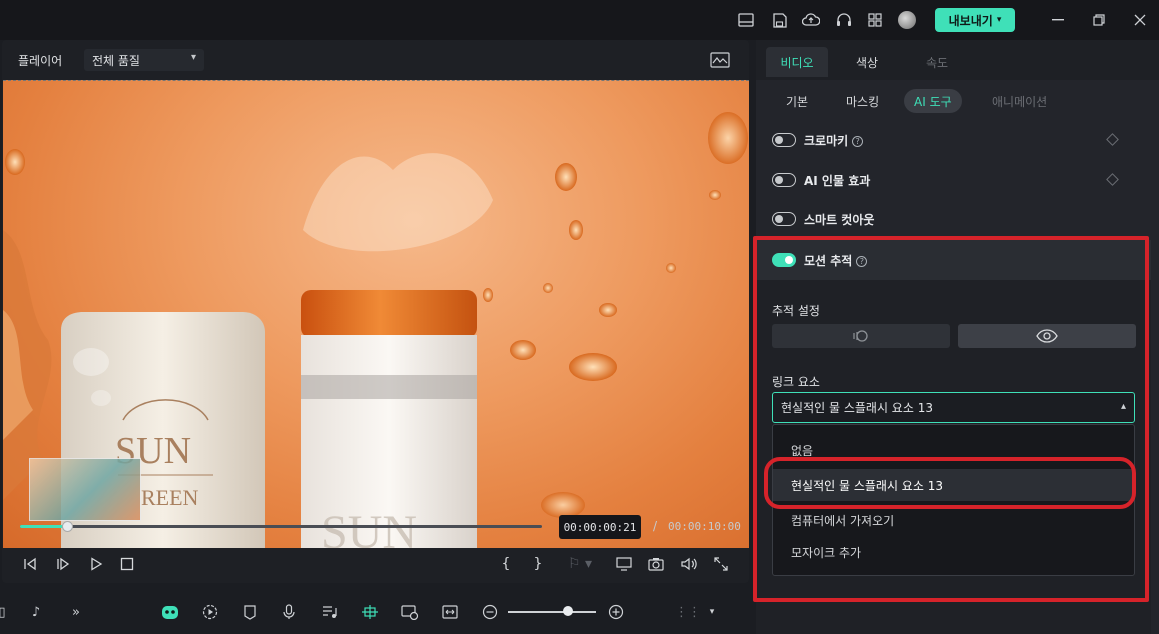  What do you see at coordinates (370, 612) in the screenshot?
I see `snap-icon` at bounding box center [370, 612].